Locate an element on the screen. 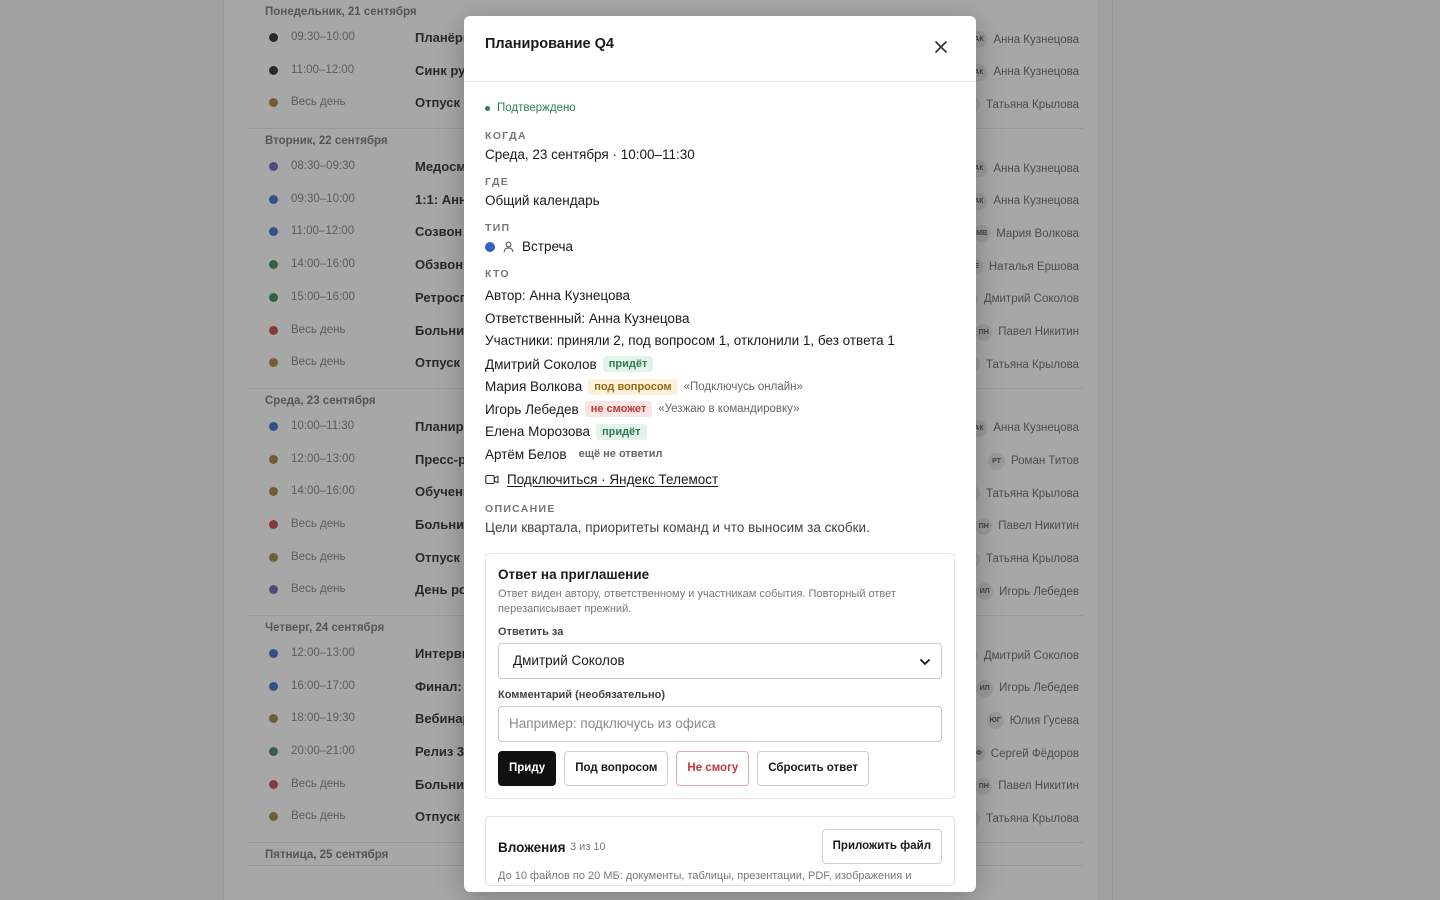  attendee-name: Артём Белов is located at coordinates (526, 454).